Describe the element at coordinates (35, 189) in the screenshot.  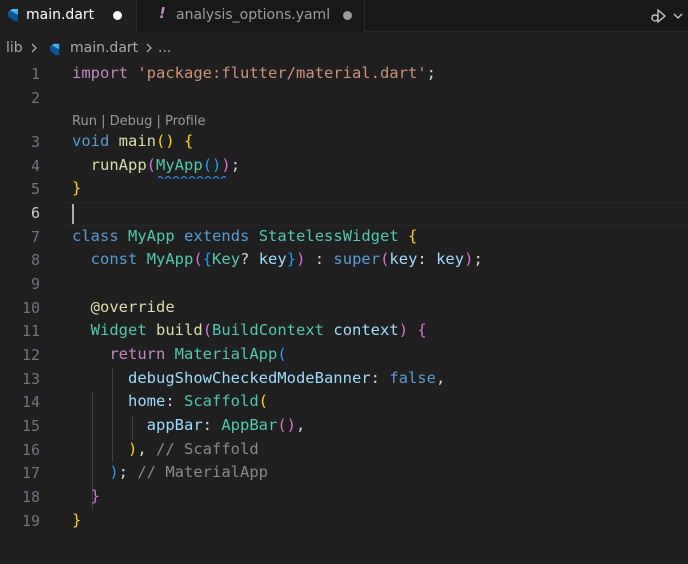
I see `line-number: 5` at that location.